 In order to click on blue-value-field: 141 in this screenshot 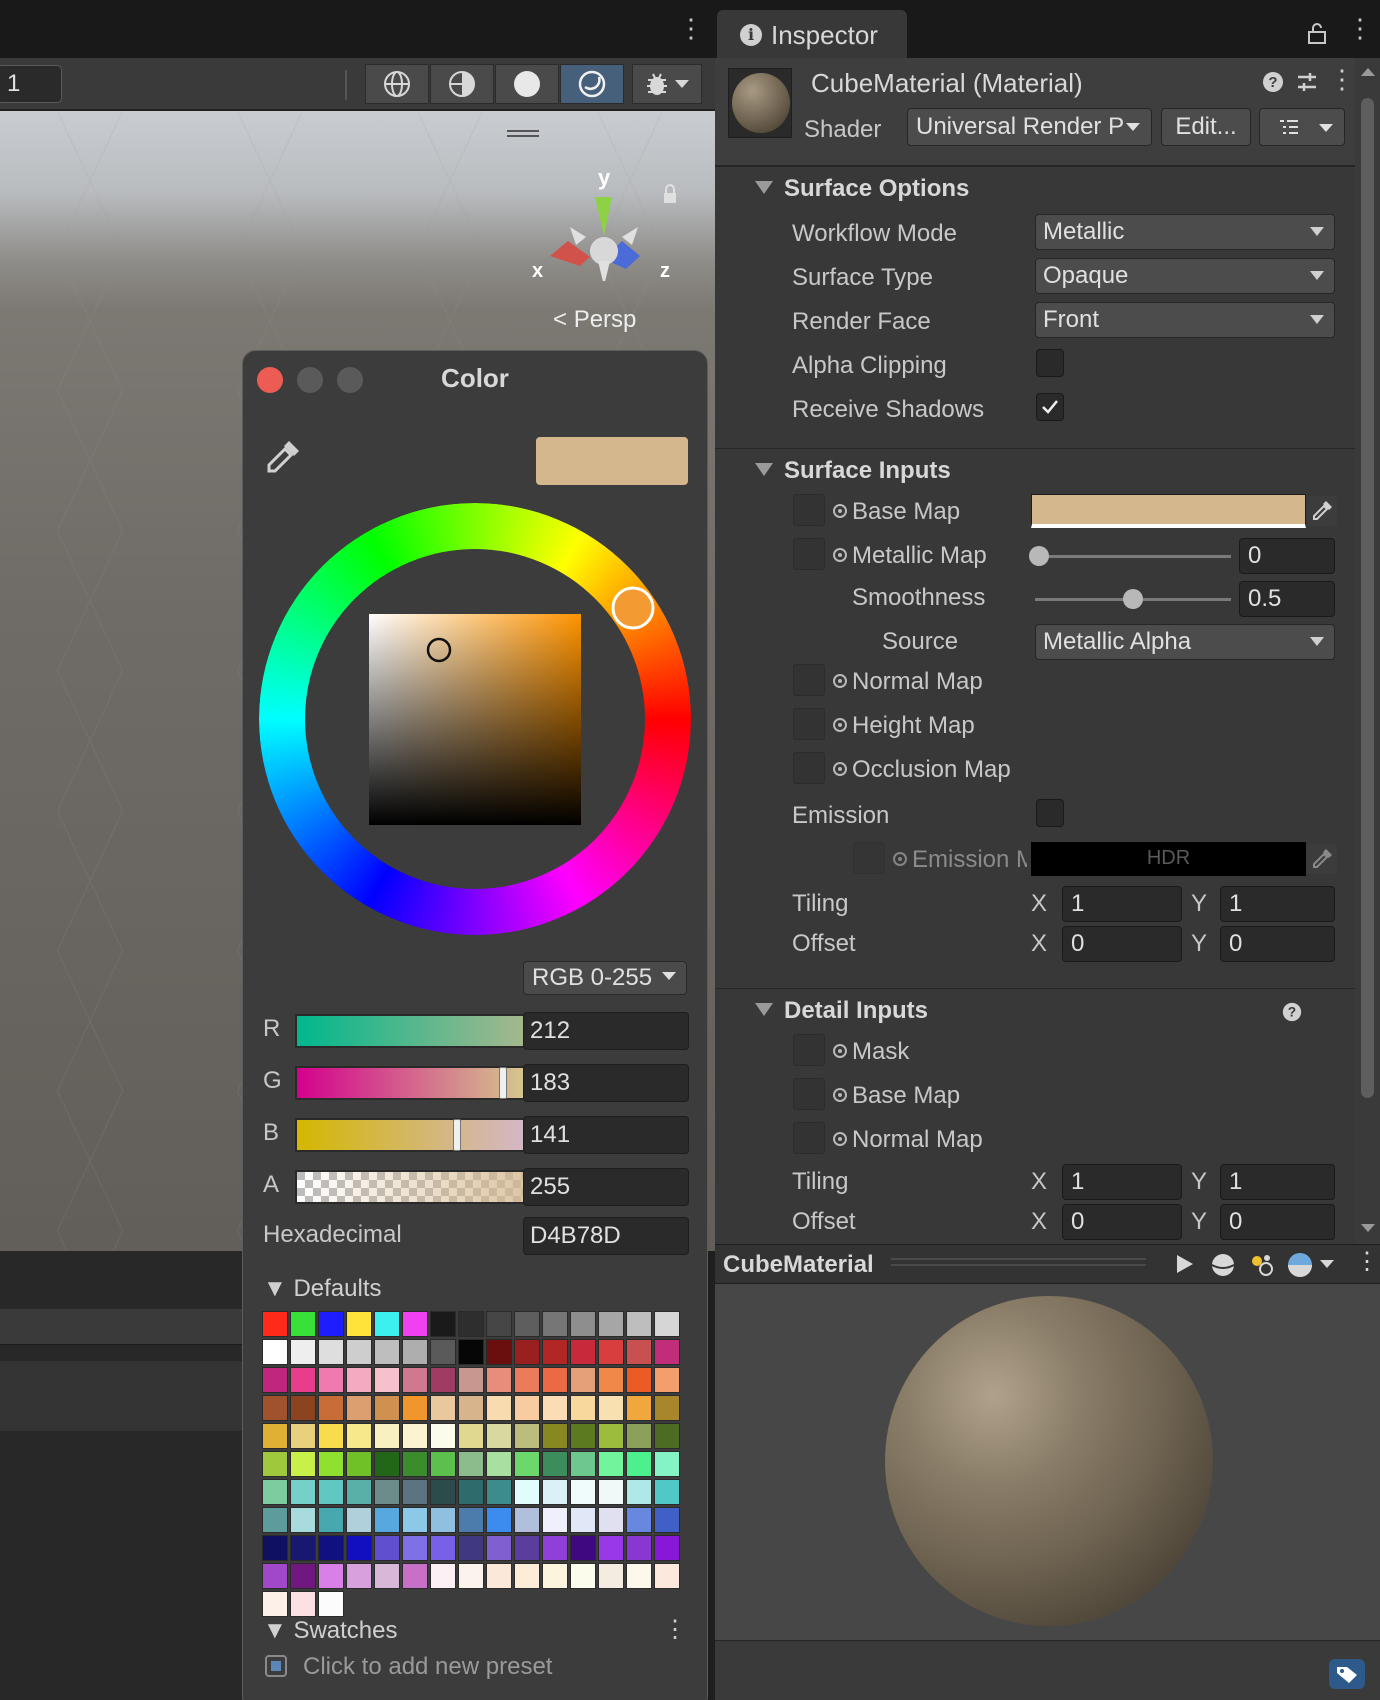, I will do `click(606, 1135)`.